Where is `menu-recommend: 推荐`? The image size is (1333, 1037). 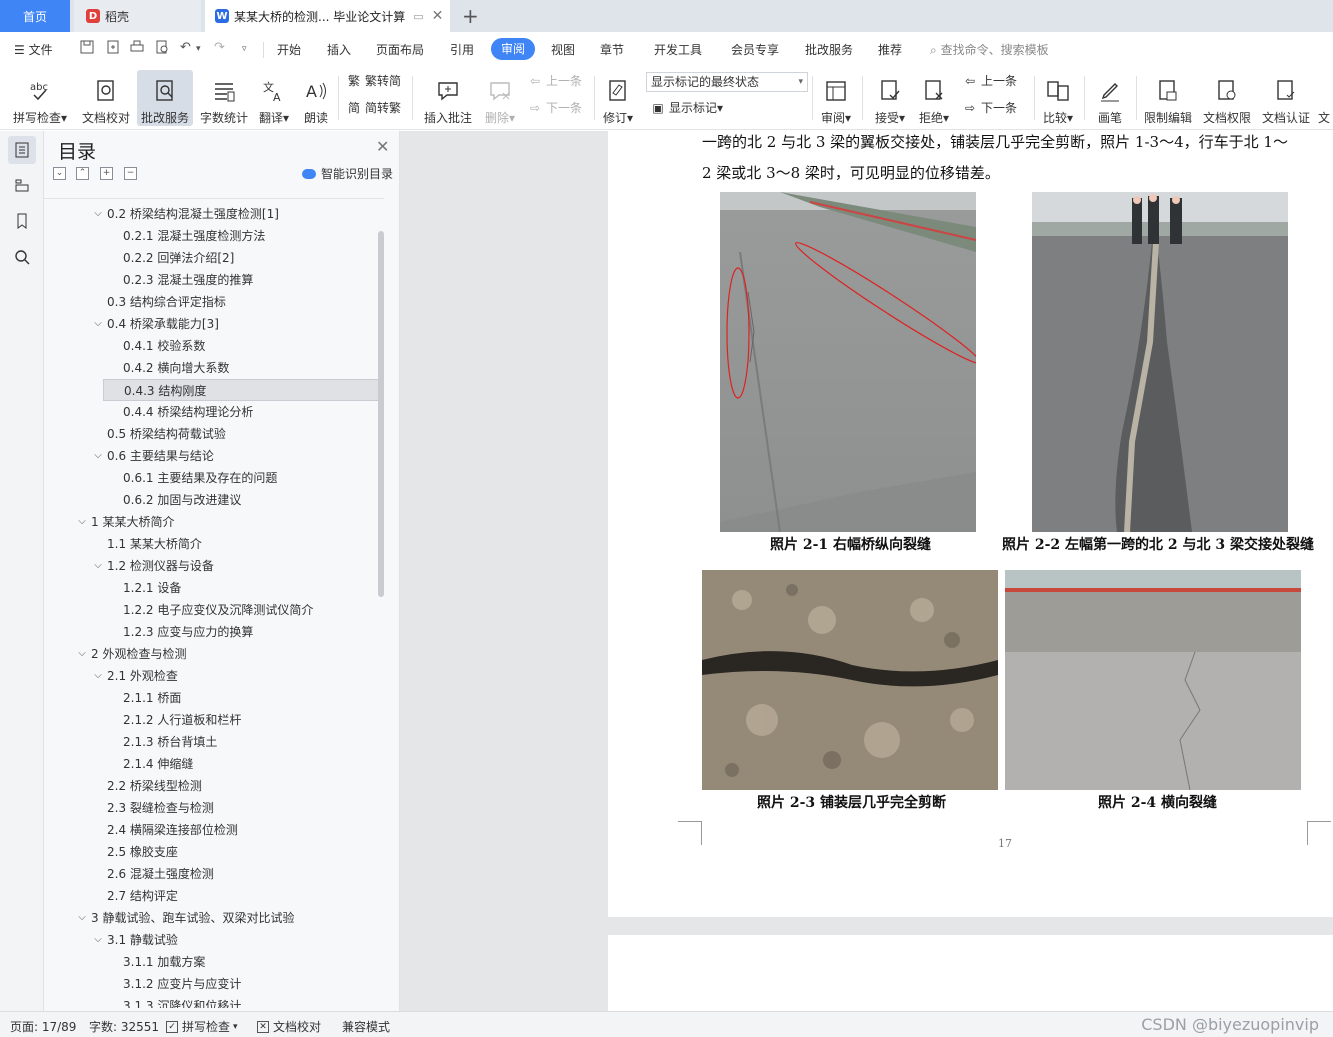
menu-recommend: 推荐 is located at coordinates (890, 49).